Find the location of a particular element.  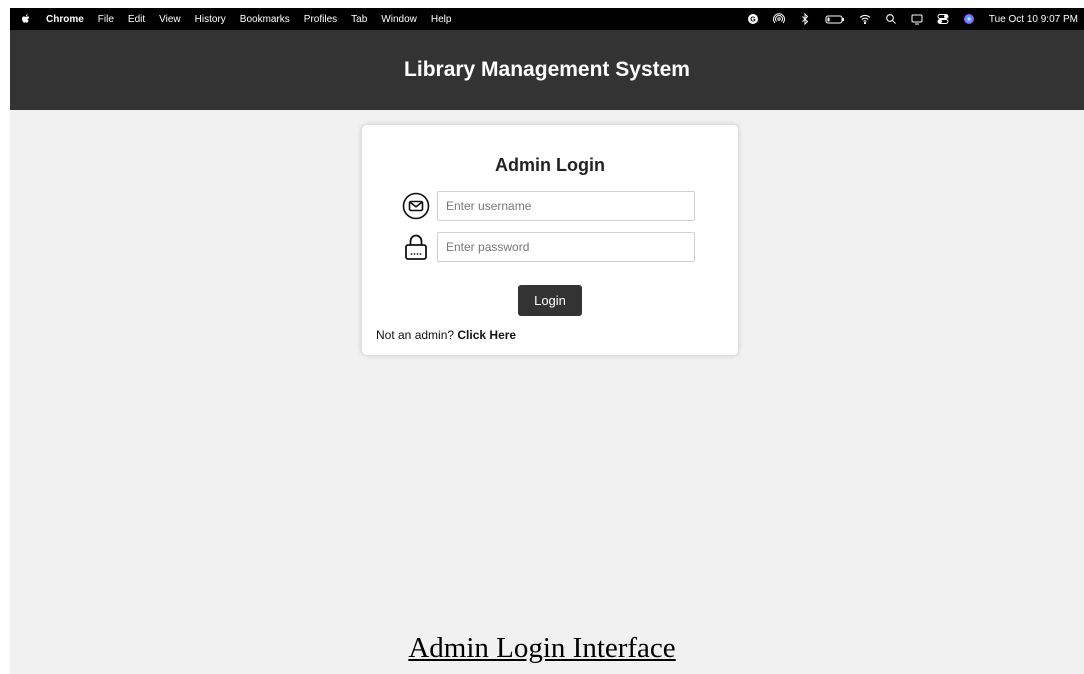

site-title: Library Management System is located at coordinates (547, 69).